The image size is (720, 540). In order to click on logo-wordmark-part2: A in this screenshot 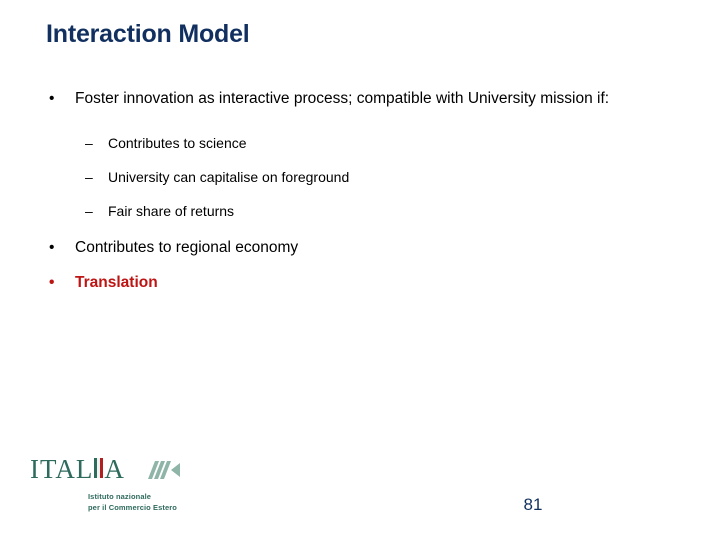, I will do `click(114, 469)`.